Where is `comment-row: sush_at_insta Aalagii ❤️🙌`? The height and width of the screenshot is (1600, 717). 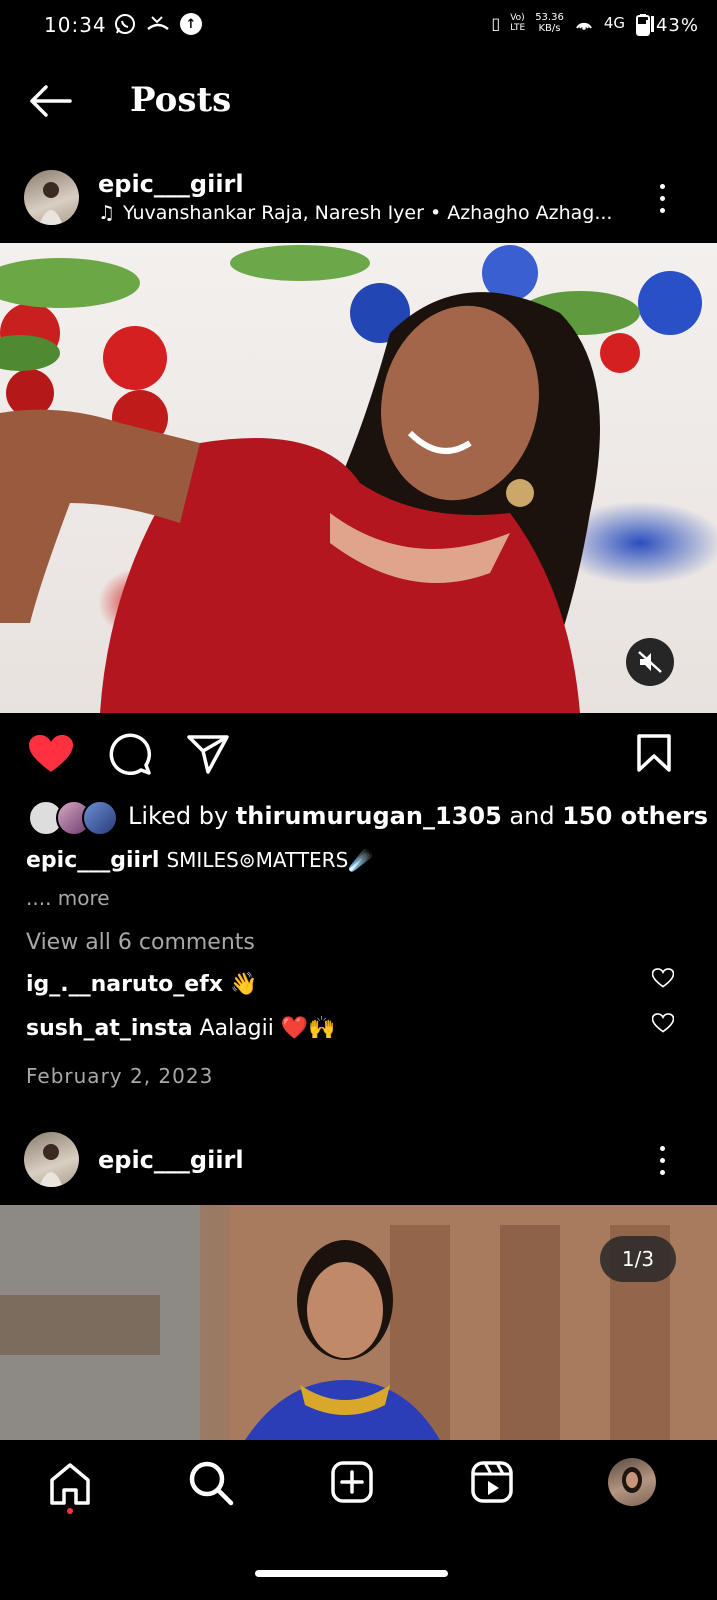 comment-row: sush_at_insta Aalagii ❤️🙌 is located at coordinates (181, 1028).